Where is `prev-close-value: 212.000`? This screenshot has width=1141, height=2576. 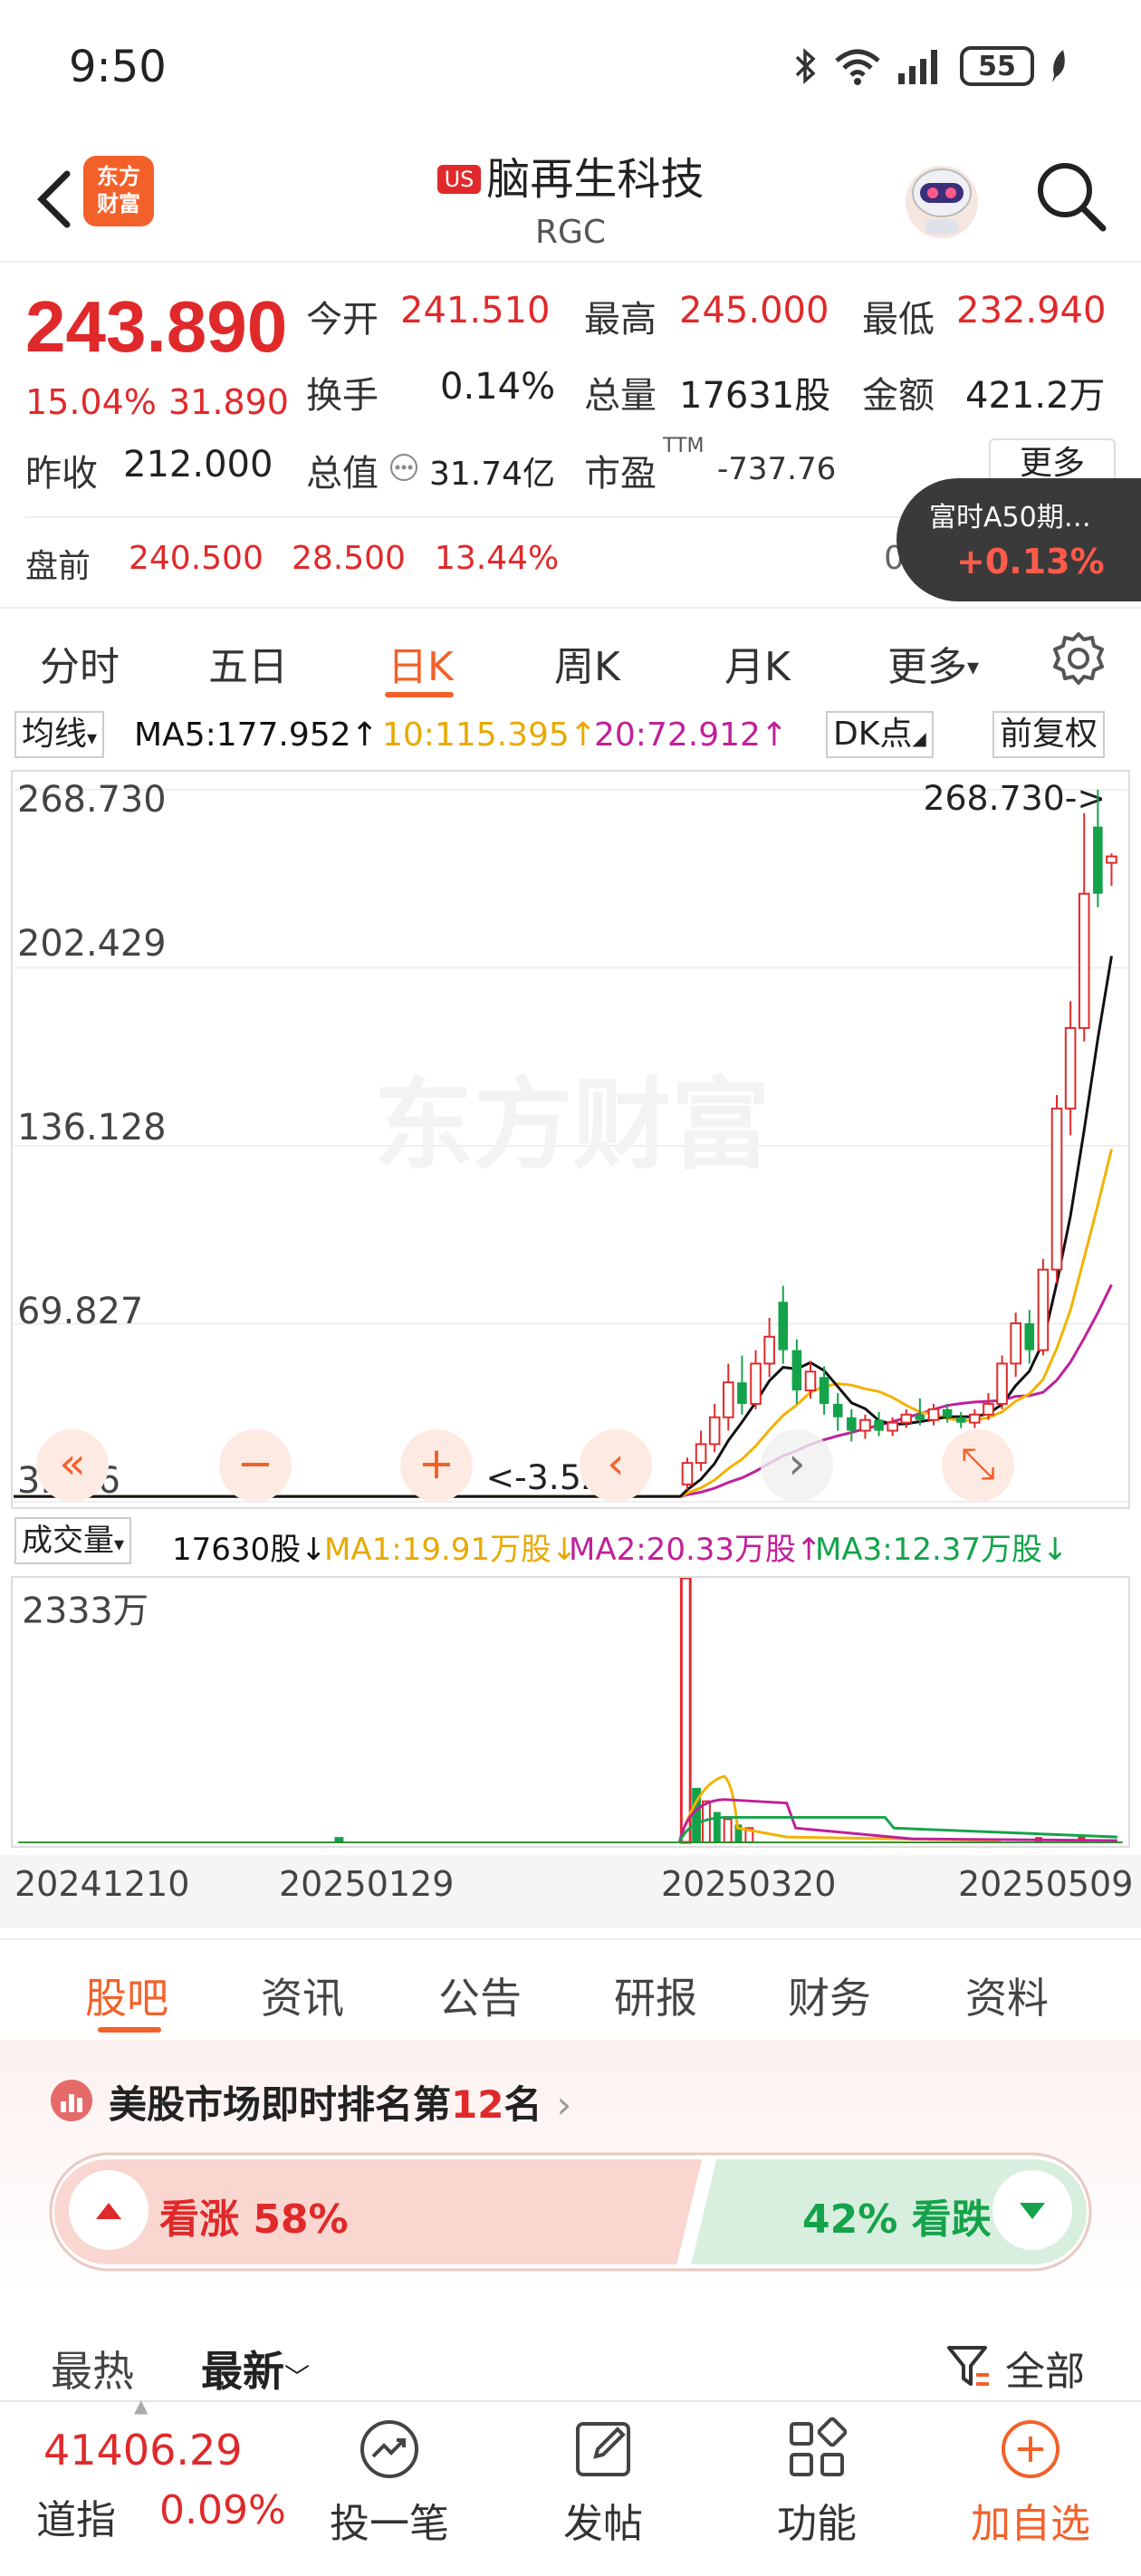
prev-close-value: 212.000 is located at coordinates (198, 464).